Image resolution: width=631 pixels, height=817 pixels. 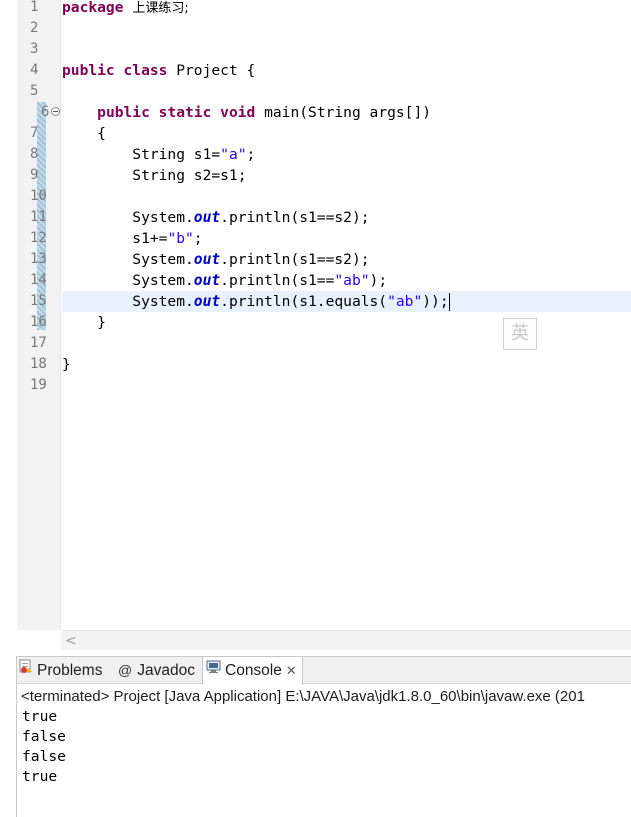 I want to click on line-number: 3, so click(x=34, y=49).